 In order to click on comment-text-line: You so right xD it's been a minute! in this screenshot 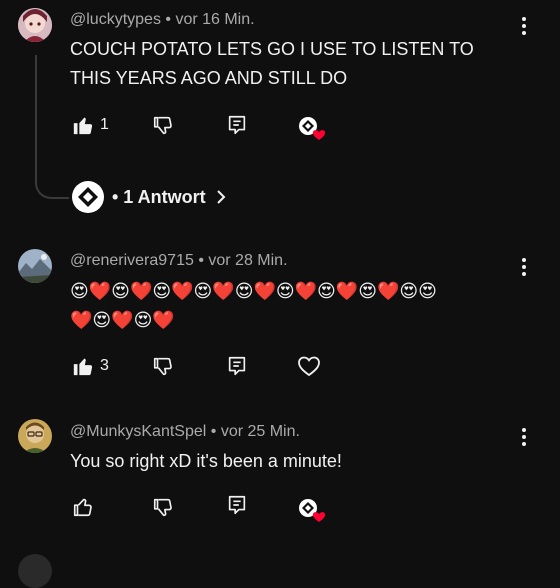, I will do `click(206, 461)`.